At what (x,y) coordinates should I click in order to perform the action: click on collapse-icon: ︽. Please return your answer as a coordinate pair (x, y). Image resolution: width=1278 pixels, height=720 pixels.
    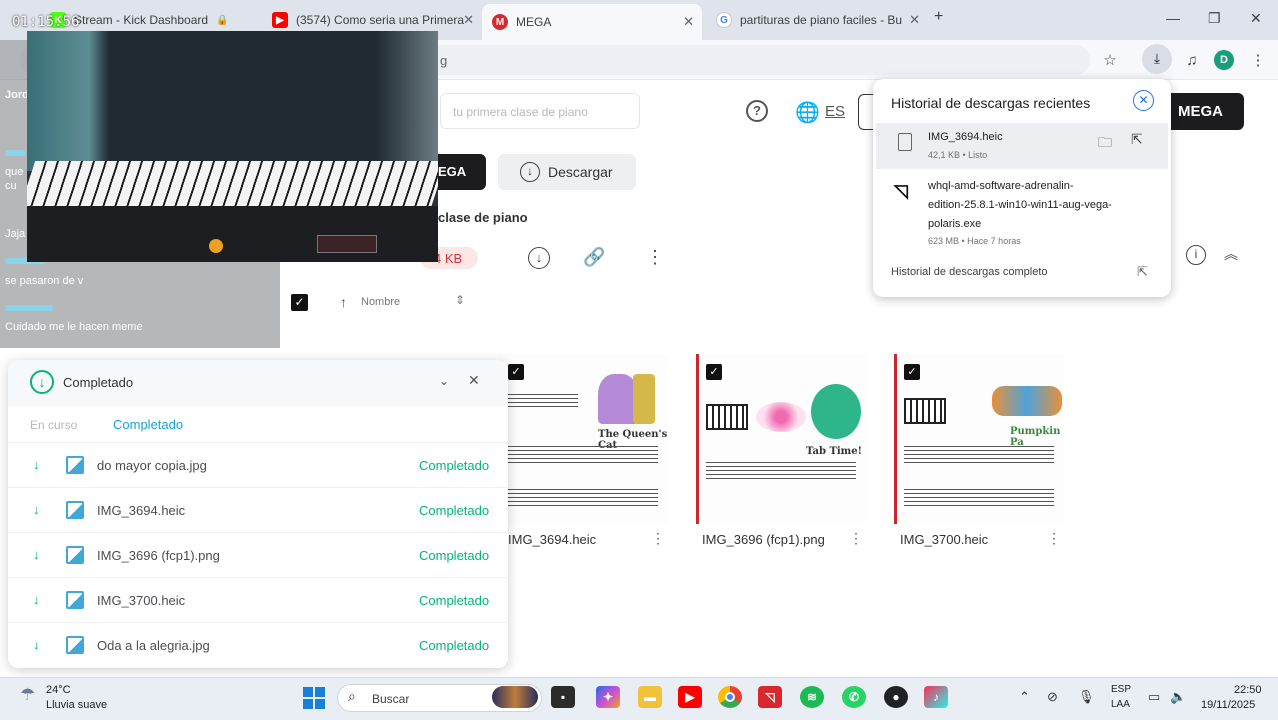
    Looking at the image, I should click on (1231, 254).